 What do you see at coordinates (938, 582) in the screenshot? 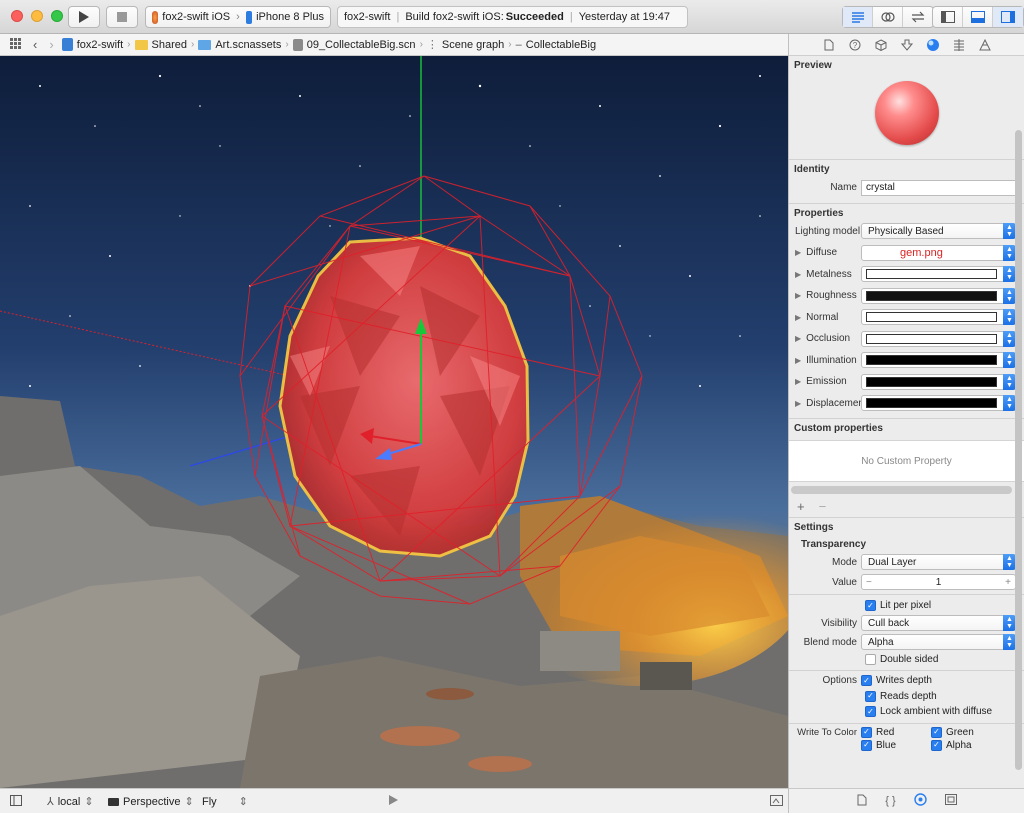
I see `transparency-value-stepper: − 1 +` at bounding box center [938, 582].